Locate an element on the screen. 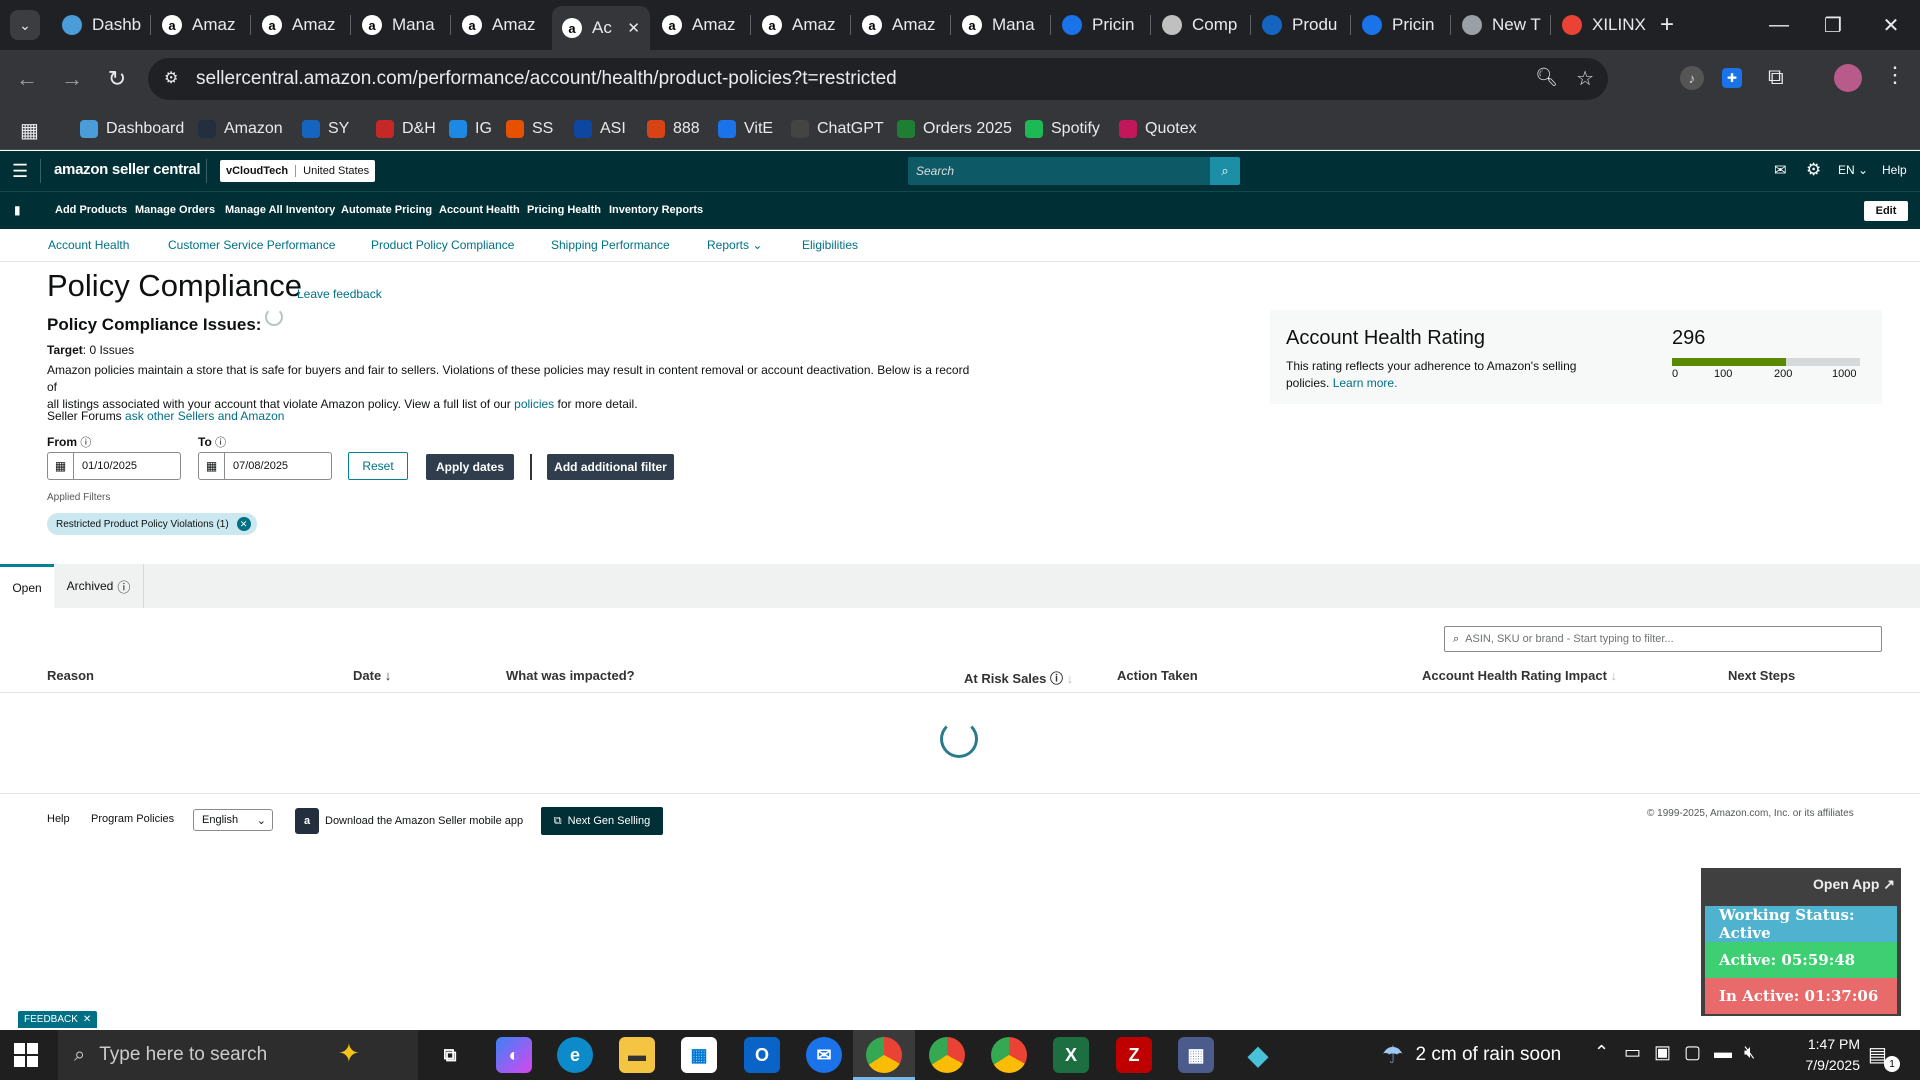  column-reason: Reason is located at coordinates (70, 675).